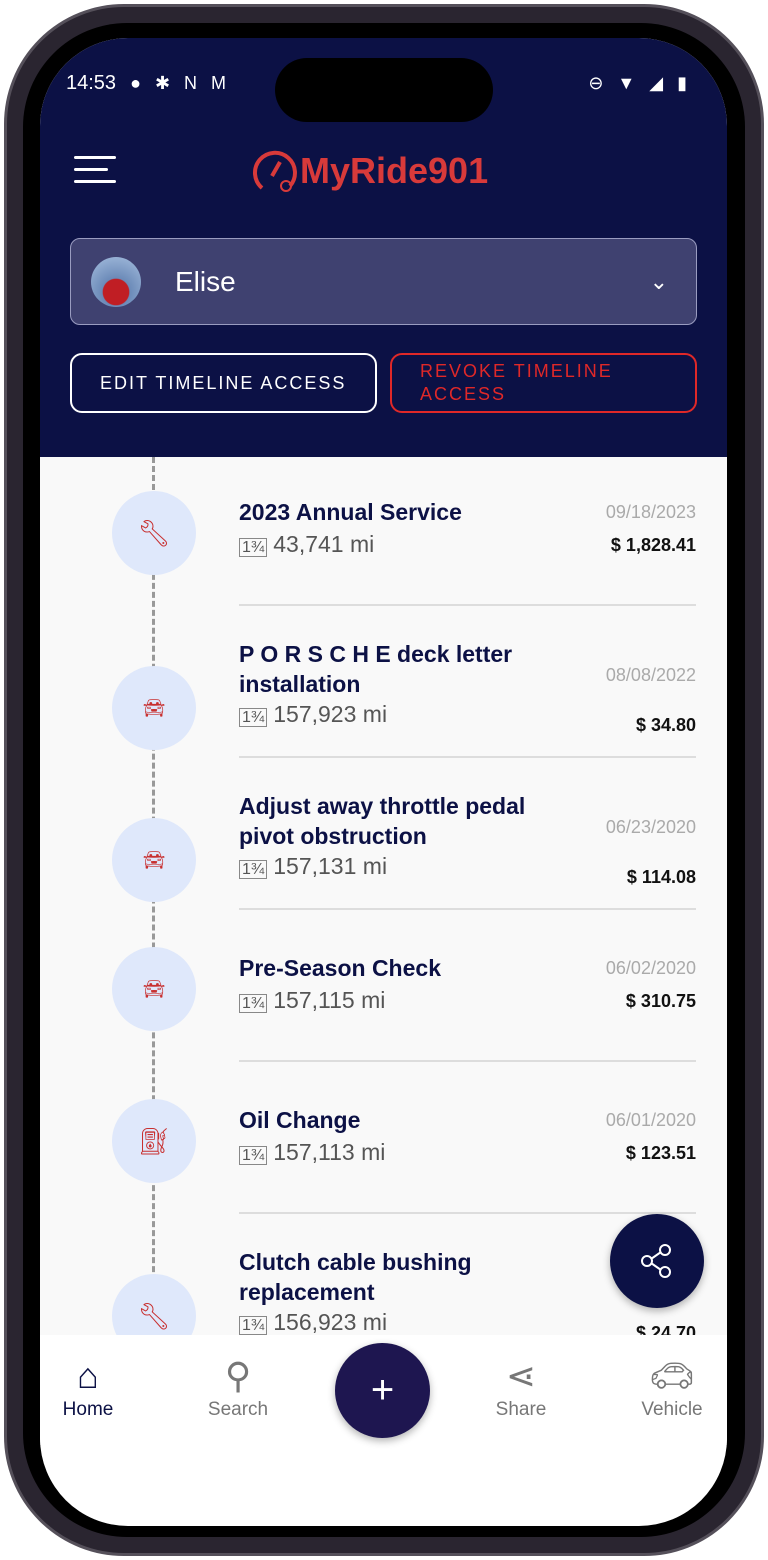  Describe the element at coordinates (383, 281) in the screenshot. I see `vehicle-selector: Elise ⌄` at that location.